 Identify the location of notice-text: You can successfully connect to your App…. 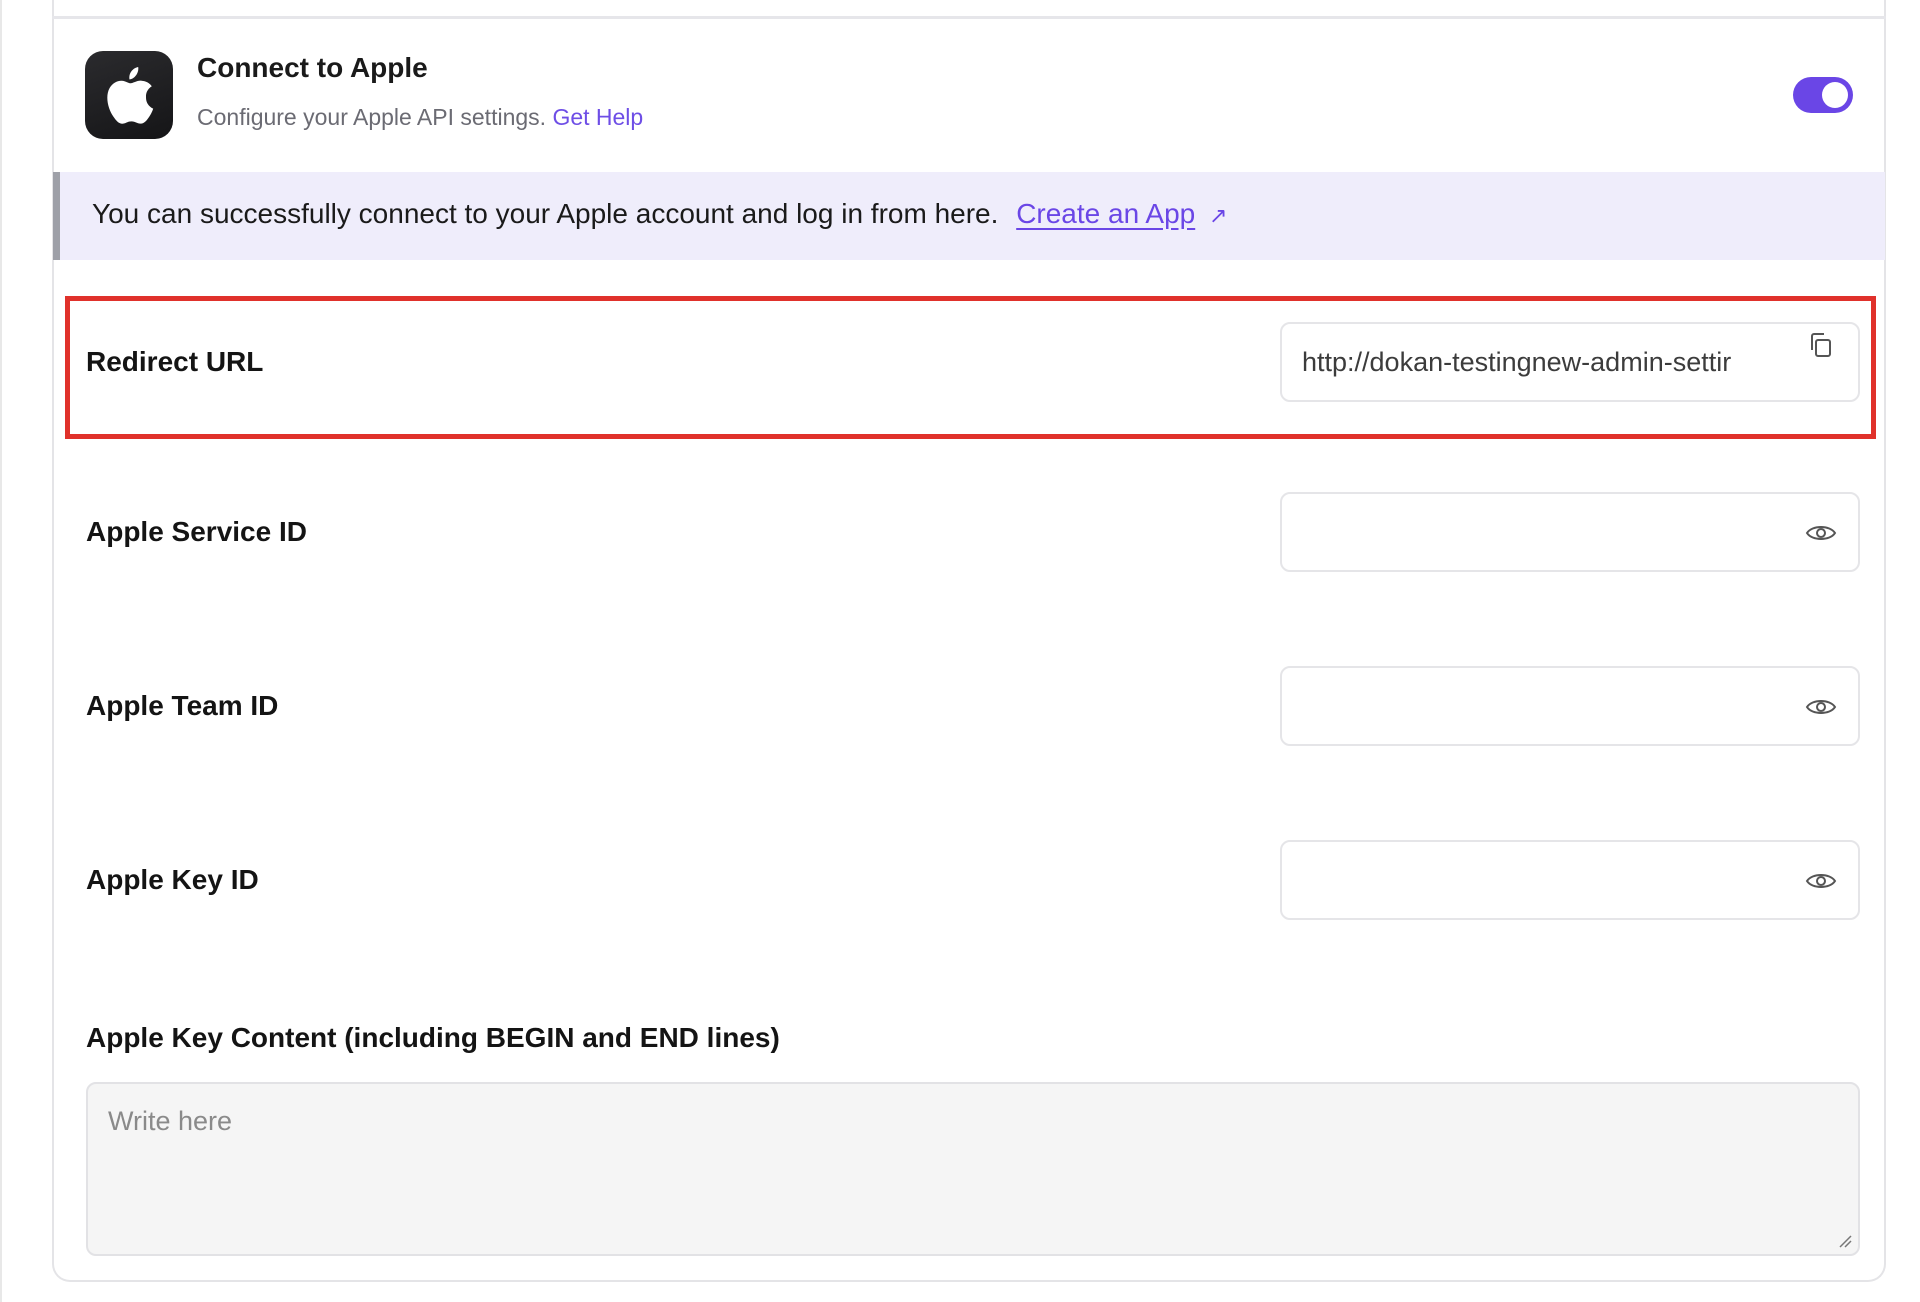
(545, 213).